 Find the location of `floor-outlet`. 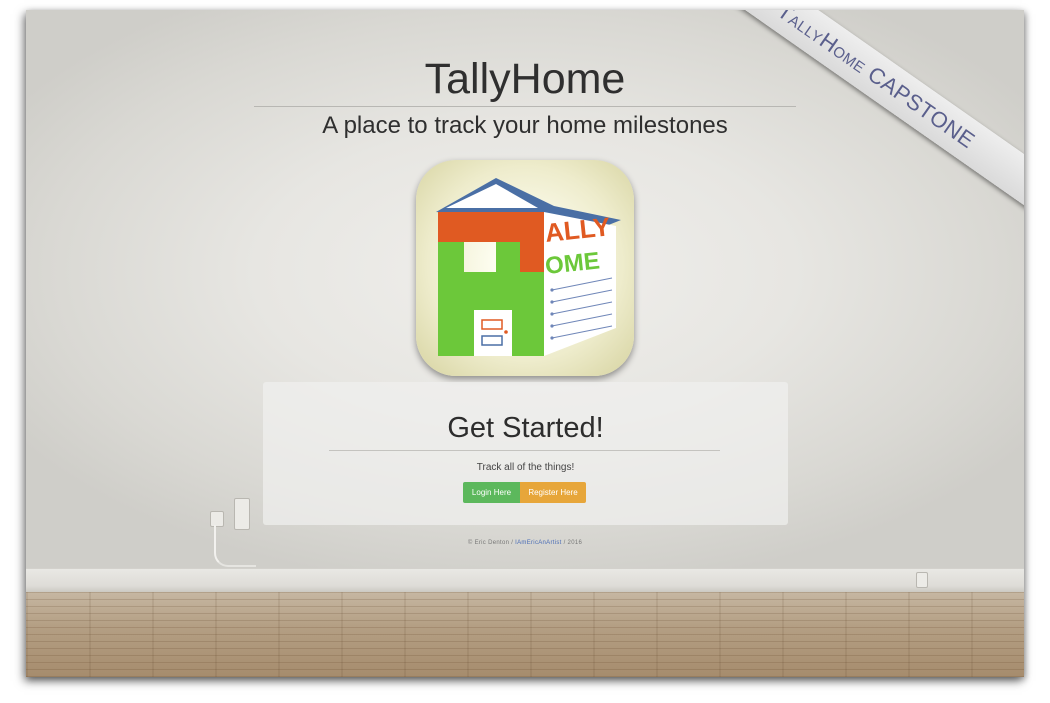

floor-outlet is located at coordinates (922, 580).